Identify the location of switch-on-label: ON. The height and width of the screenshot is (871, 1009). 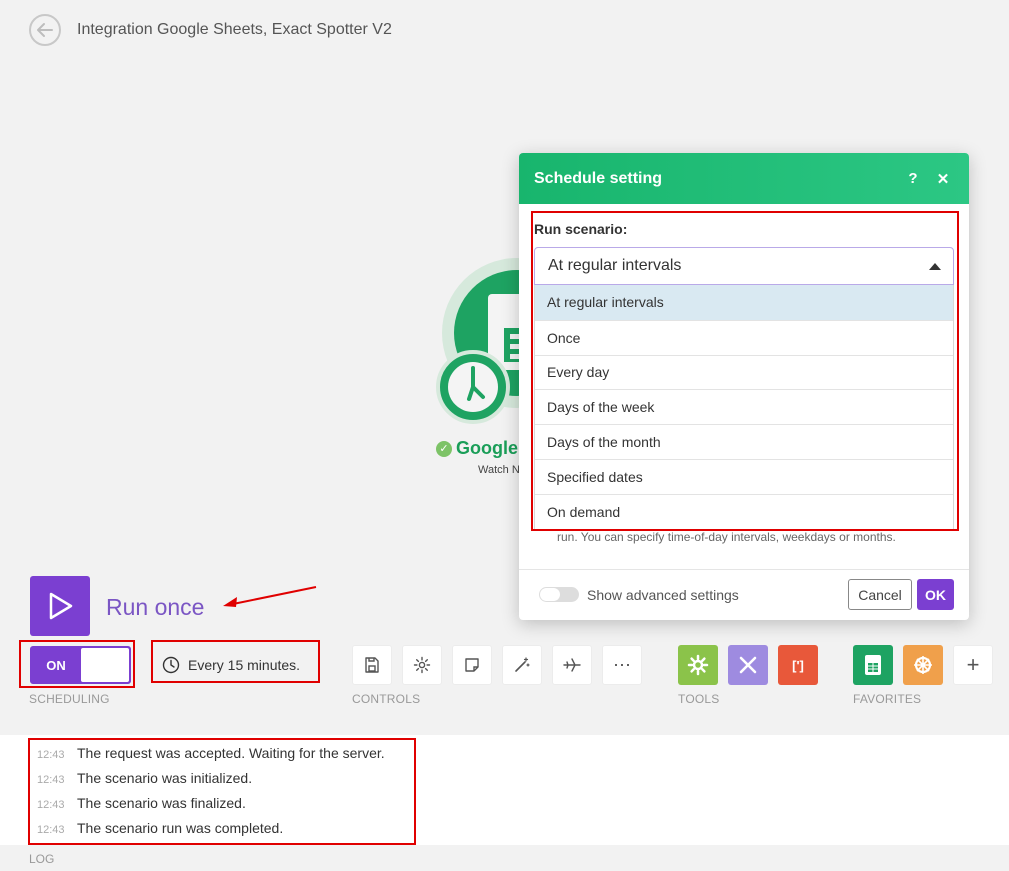
(56, 665).